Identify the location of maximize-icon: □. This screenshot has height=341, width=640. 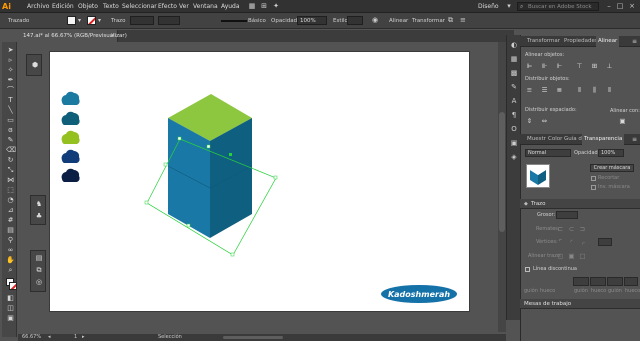
(620, 6).